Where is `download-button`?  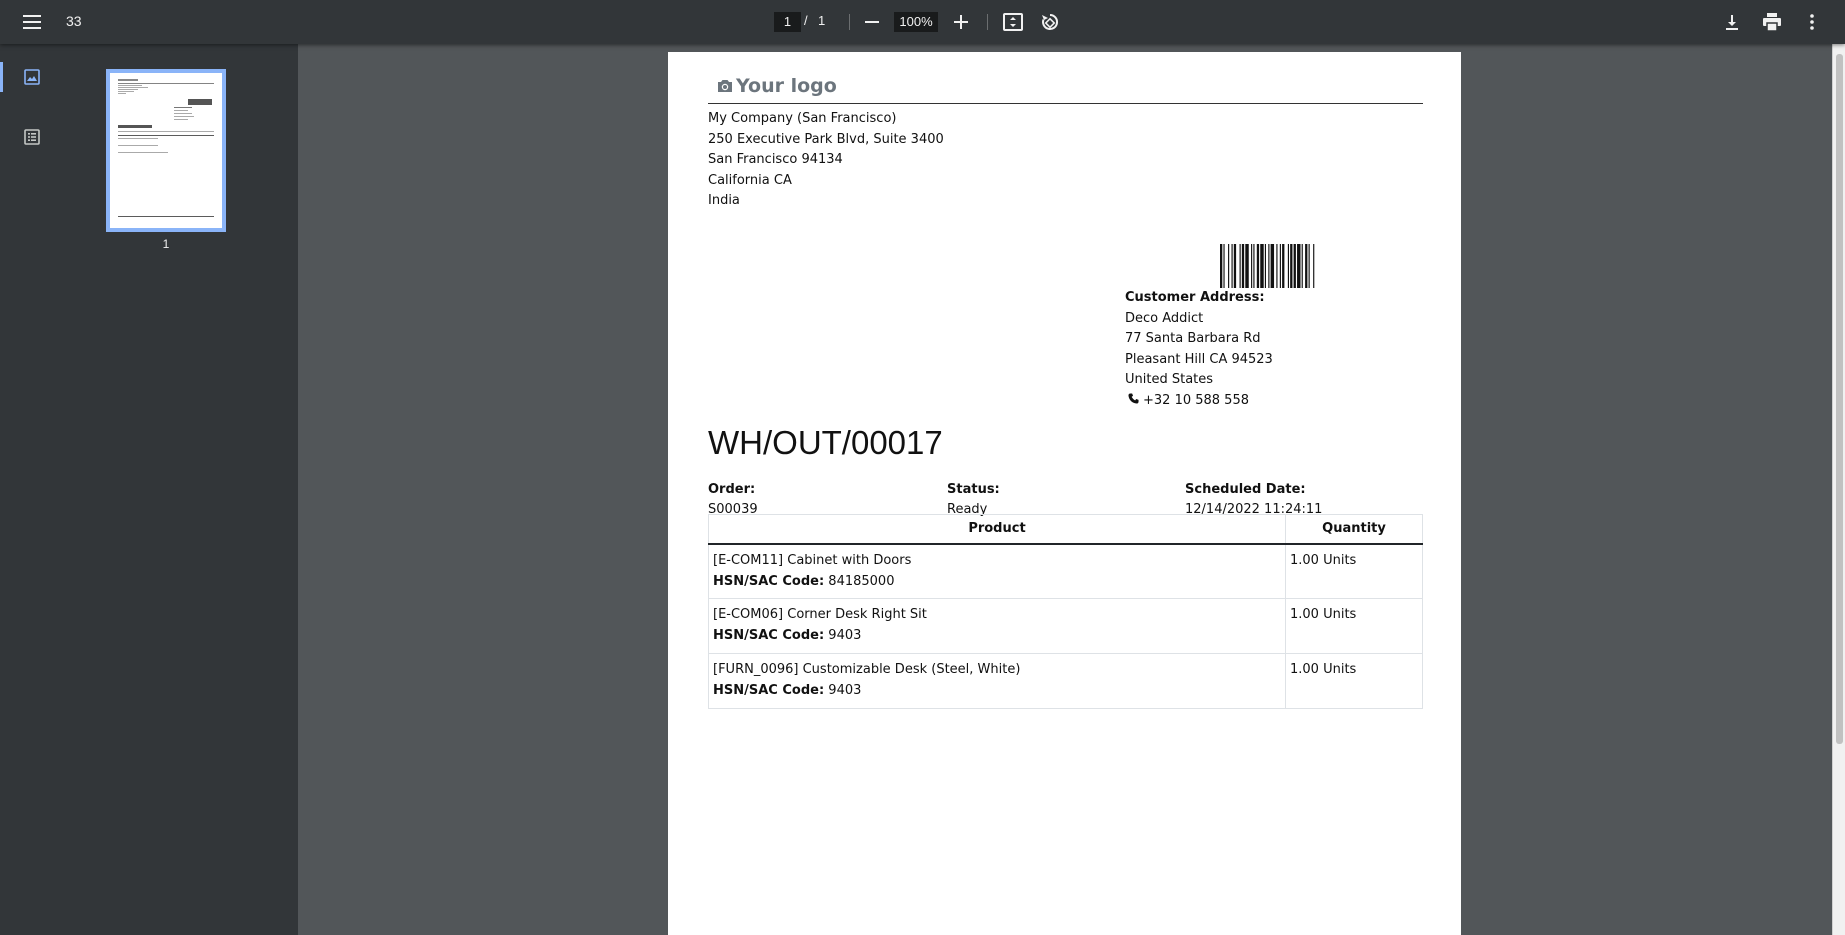 download-button is located at coordinates (1732, 22).